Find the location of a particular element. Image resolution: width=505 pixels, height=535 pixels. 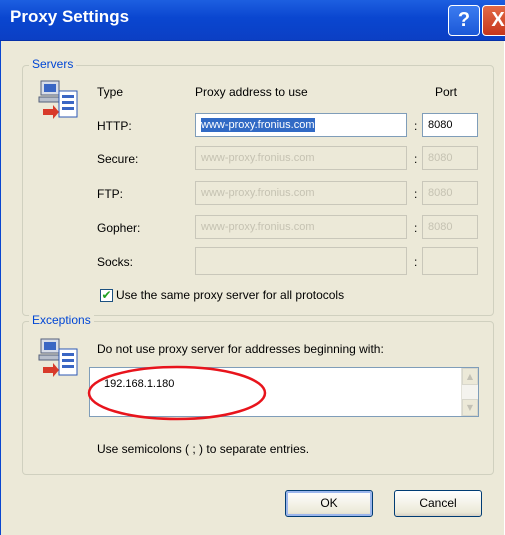

window-title: Proxy Settings is located at coordinates (70, 16).